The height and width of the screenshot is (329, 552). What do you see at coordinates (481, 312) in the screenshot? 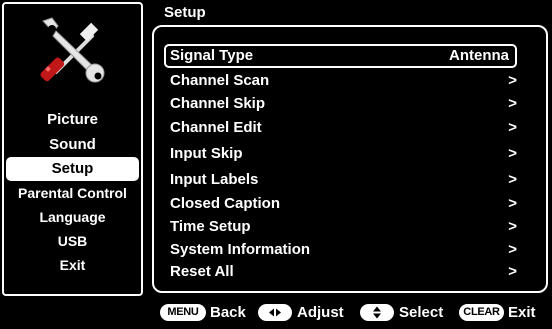
I see `clear-key-badge: CLEAR` at bounding box center [481, 312].